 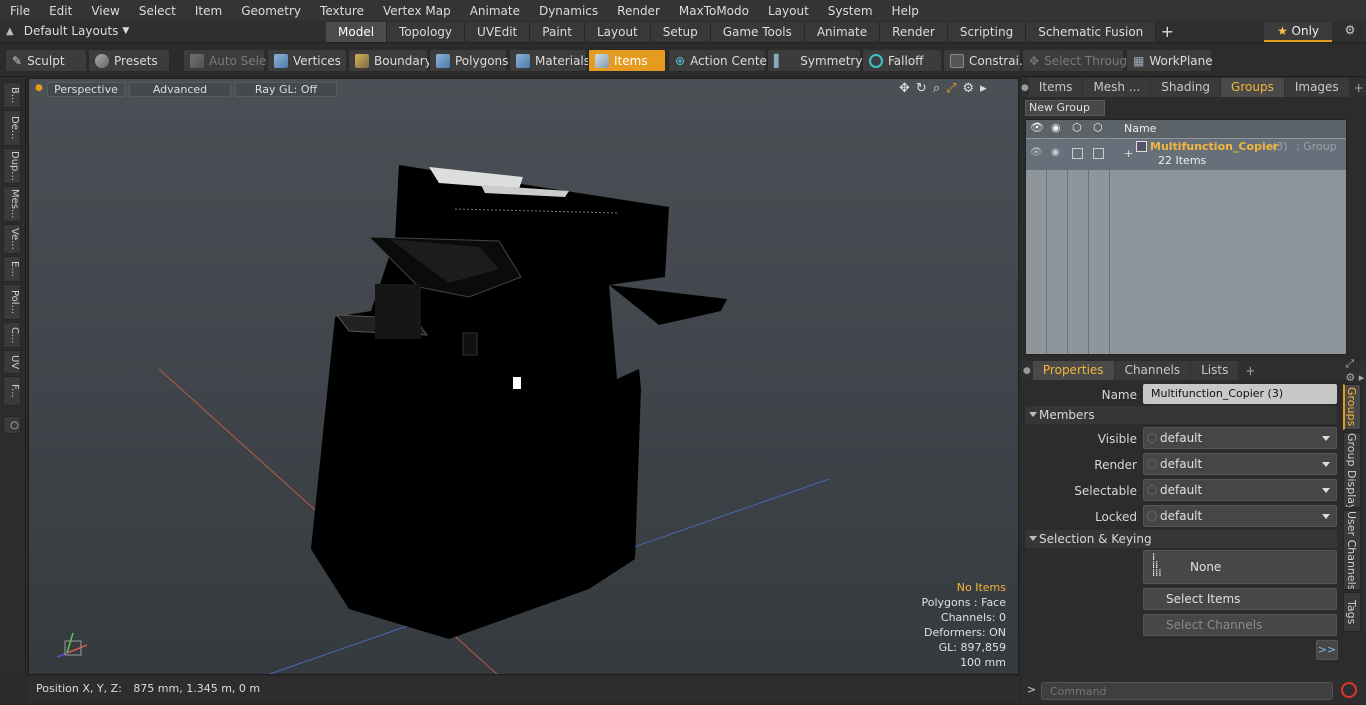 What do you see at coordinates (1128, 153) in the screenshot?
I see `expand-plus-icon: +` at bounding box center [1128, 153].